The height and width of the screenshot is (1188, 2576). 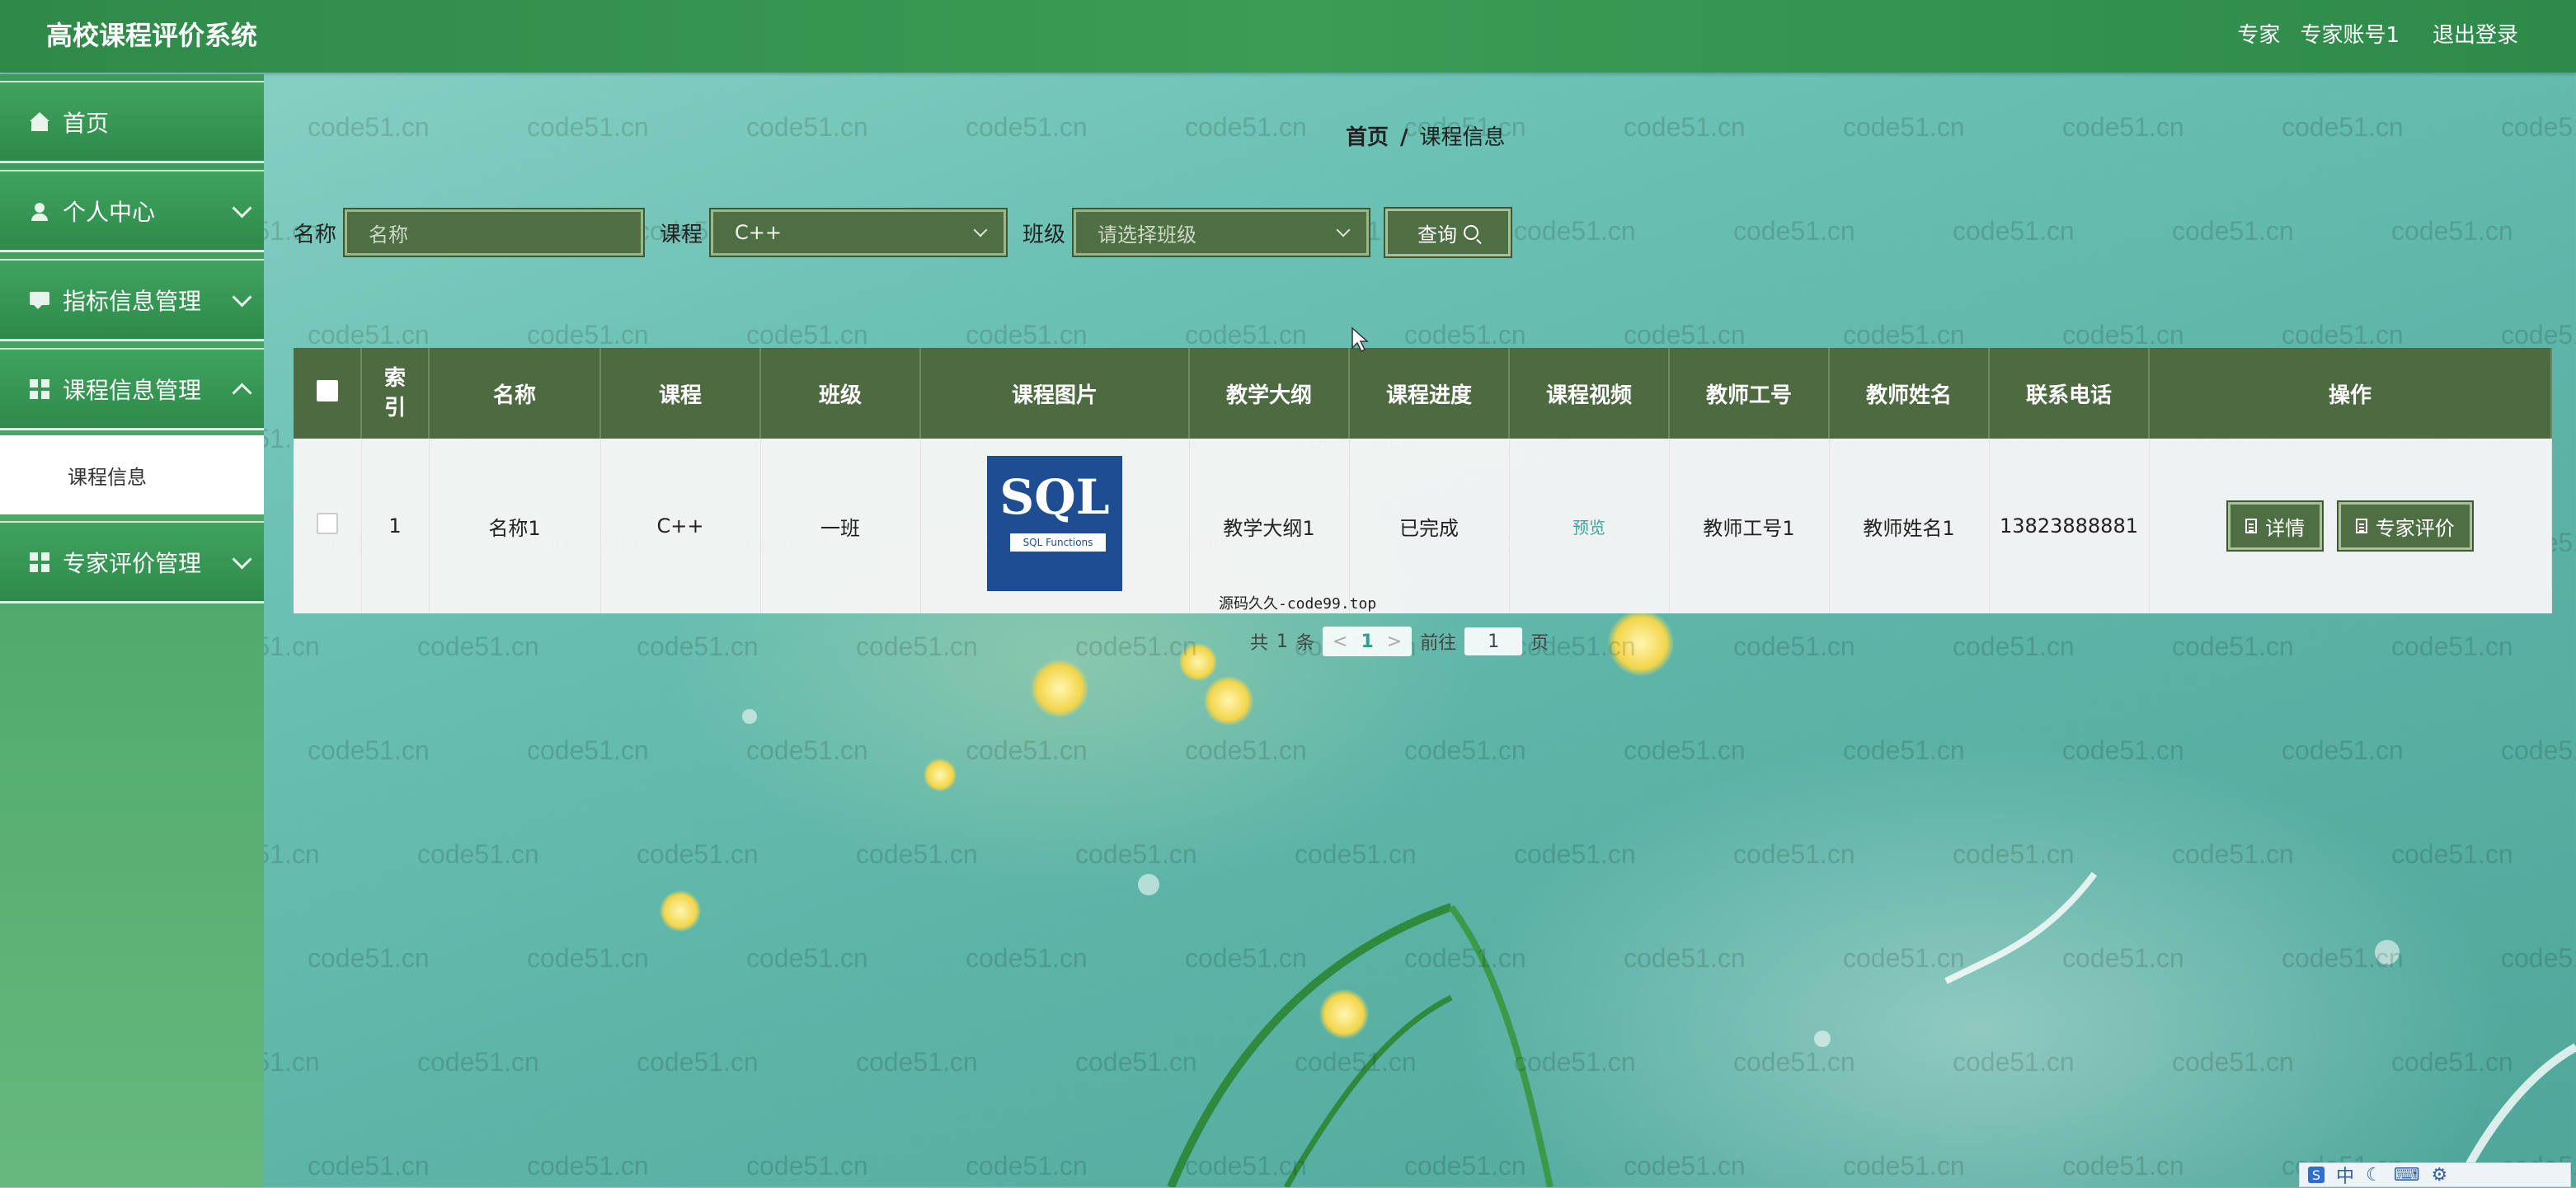 I want to click on row-checkbox, so click(x=327, y=523).